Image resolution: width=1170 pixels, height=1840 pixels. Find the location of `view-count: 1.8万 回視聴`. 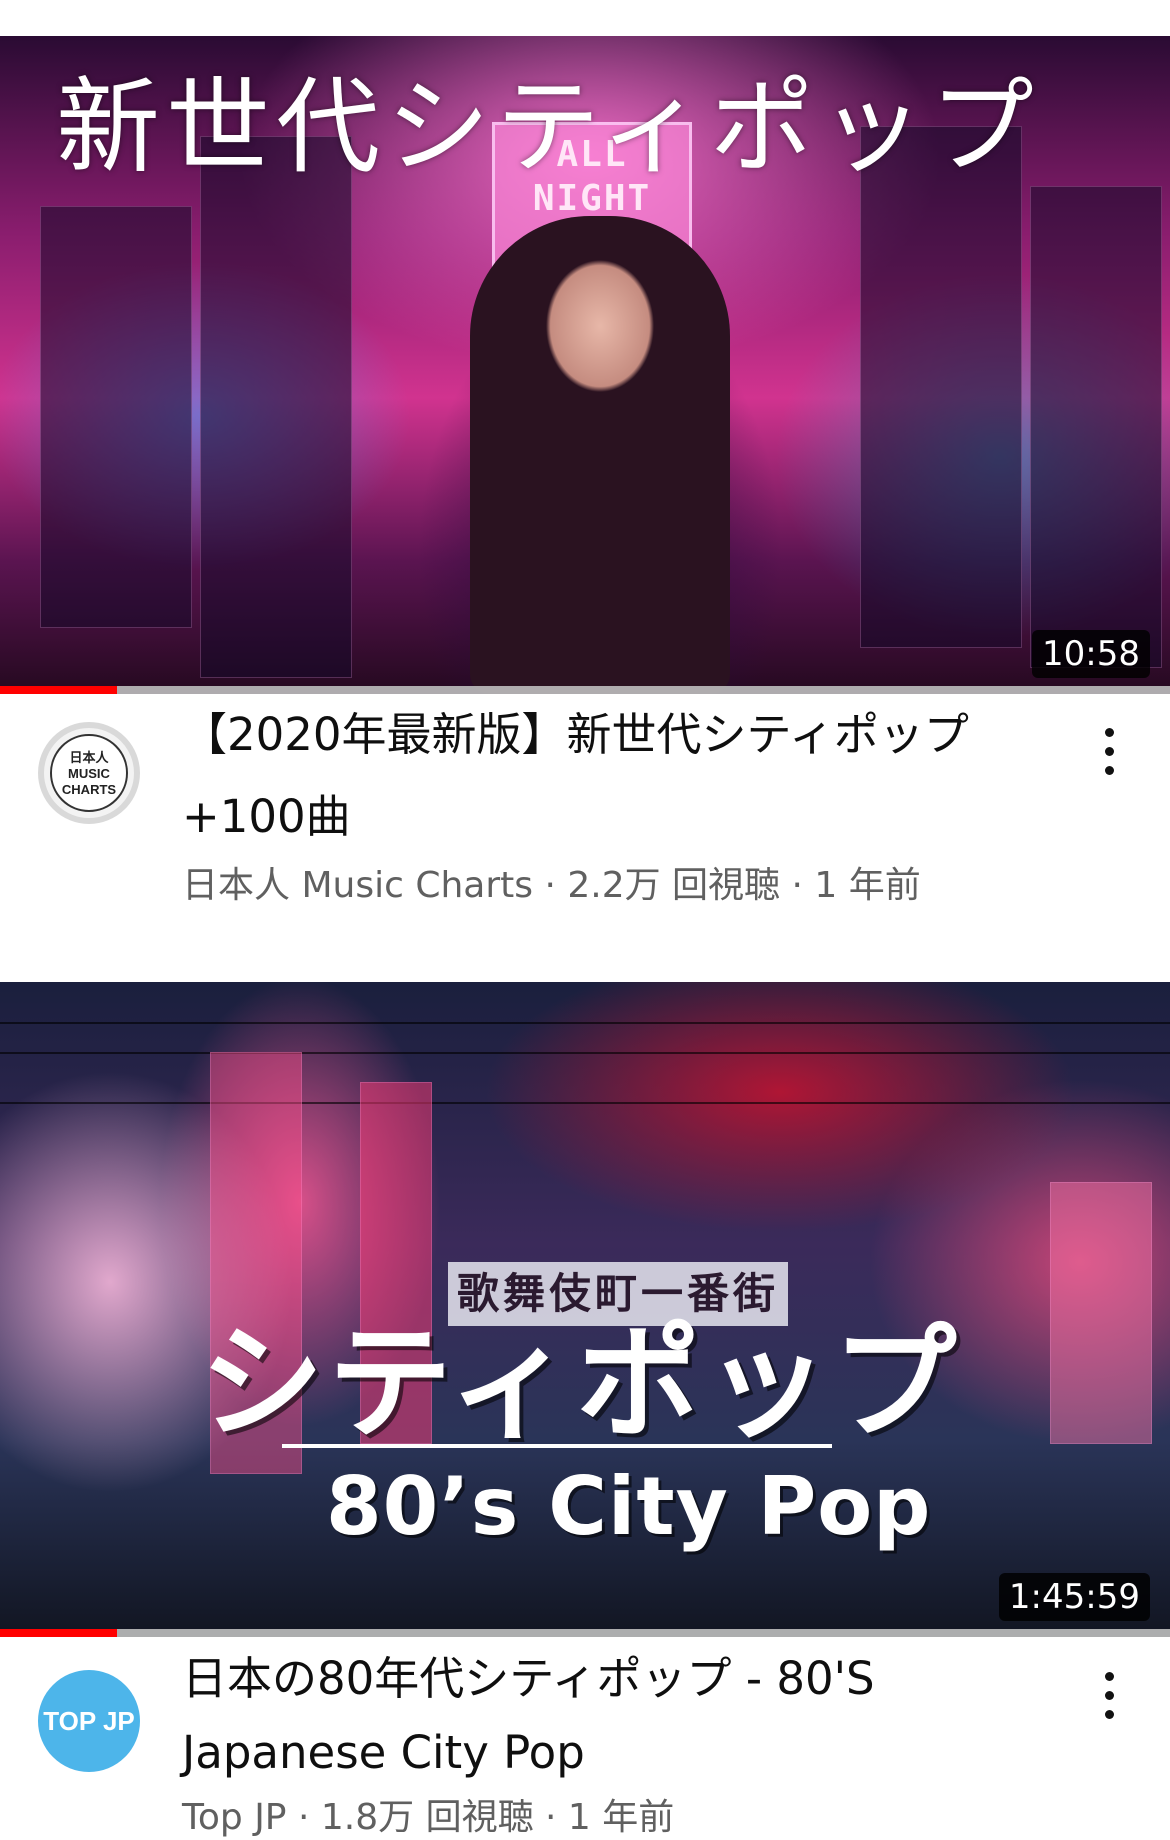

view-count: 1.8万 回視聴 is located at coordinates (427, 1817).